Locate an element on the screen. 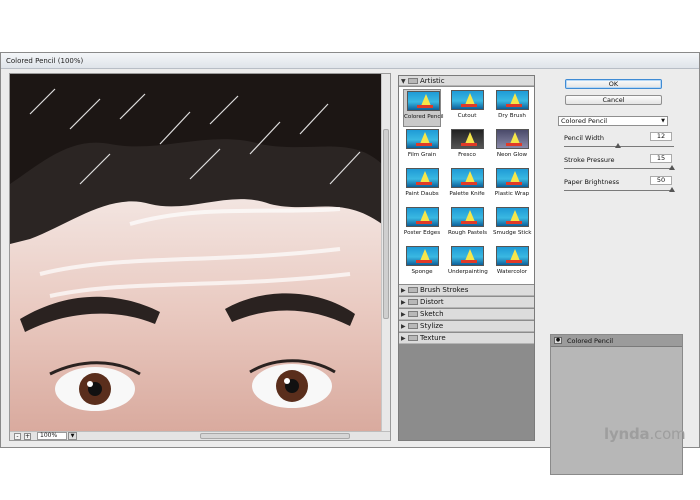 The image size is (700, 500). pencil-width-label: Pencil Width is located at coordinates (584, 138).